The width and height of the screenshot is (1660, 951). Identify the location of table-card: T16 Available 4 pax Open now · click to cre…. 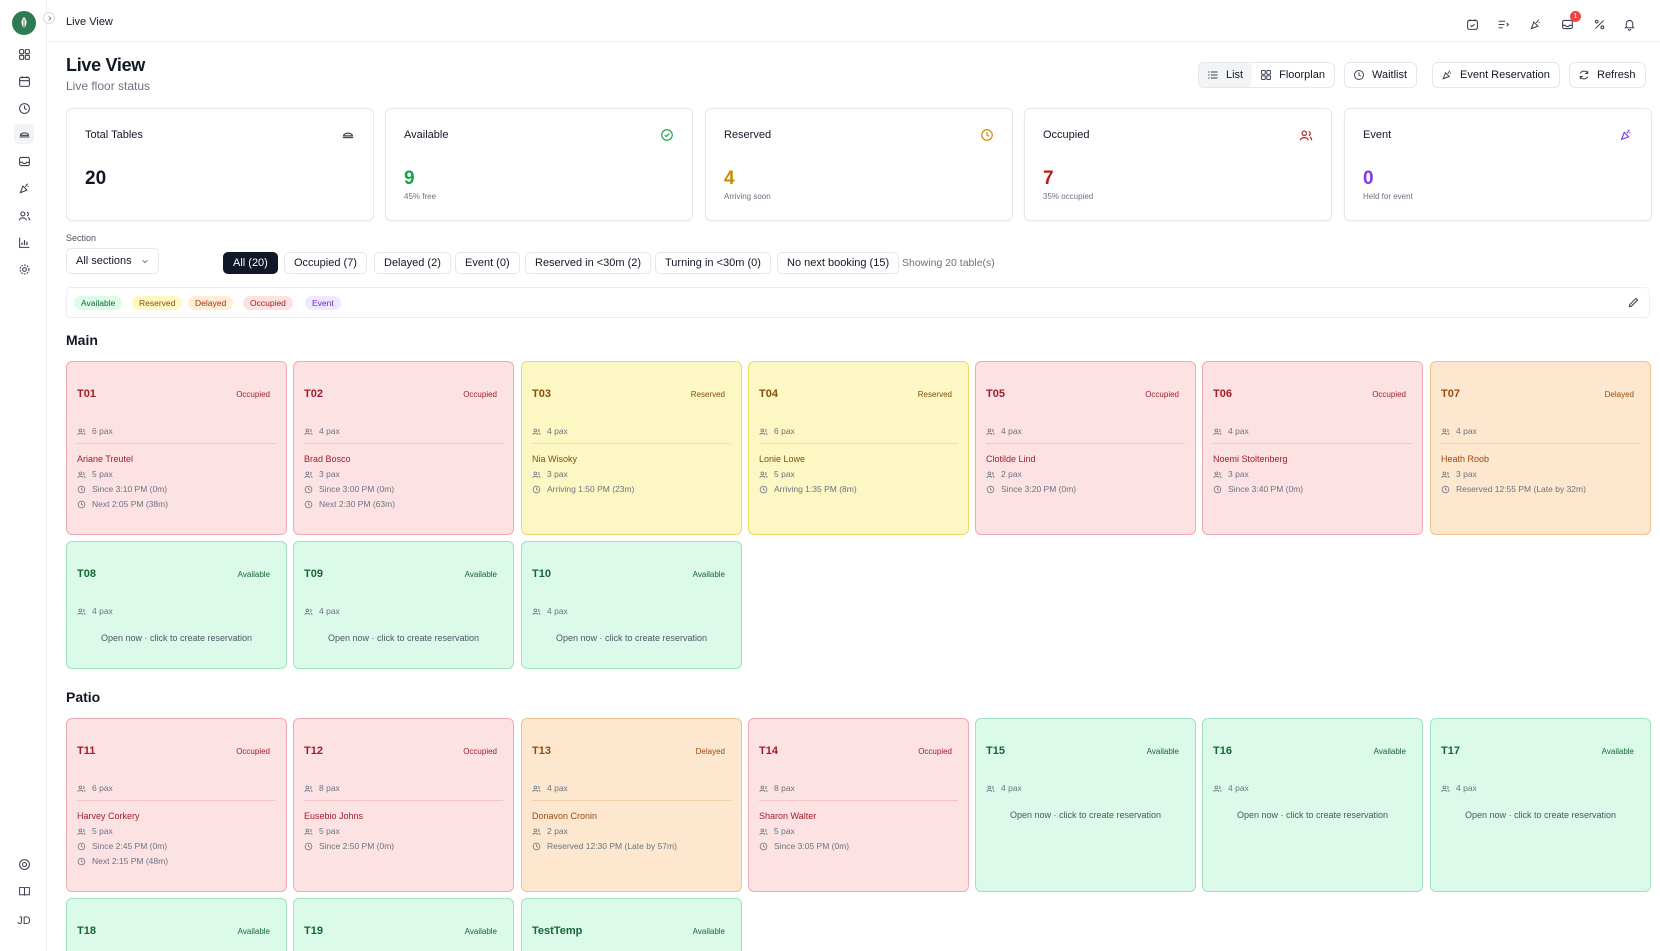
(1312, 805).